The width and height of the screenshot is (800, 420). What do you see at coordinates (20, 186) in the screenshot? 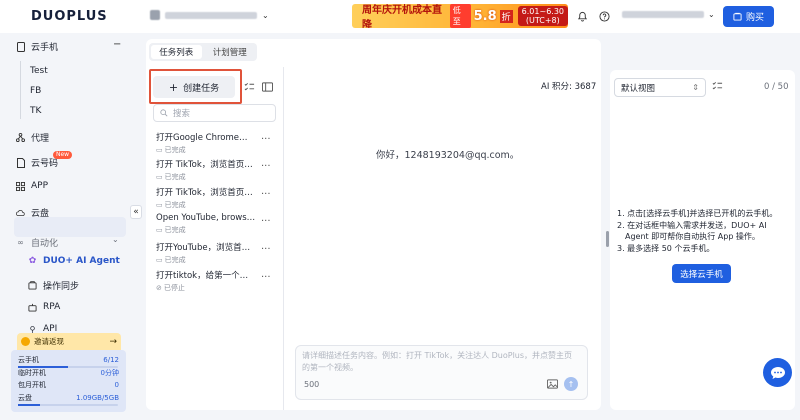
I see `grid-icon` at bounding box center [20, 186].